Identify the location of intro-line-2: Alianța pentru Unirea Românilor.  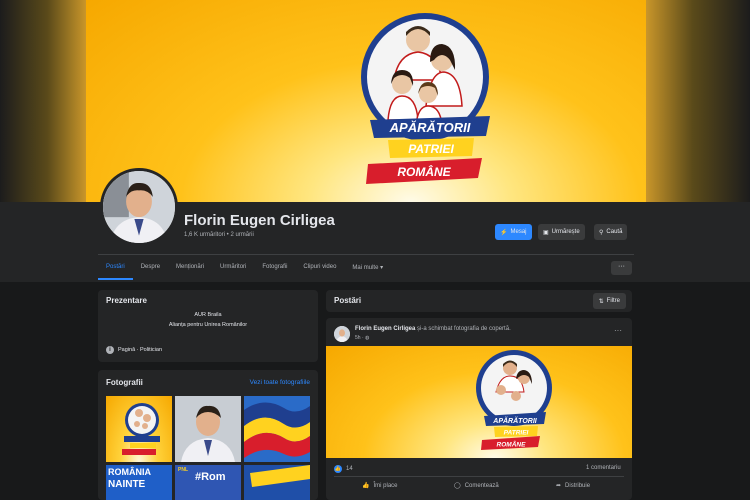
(208, 325).